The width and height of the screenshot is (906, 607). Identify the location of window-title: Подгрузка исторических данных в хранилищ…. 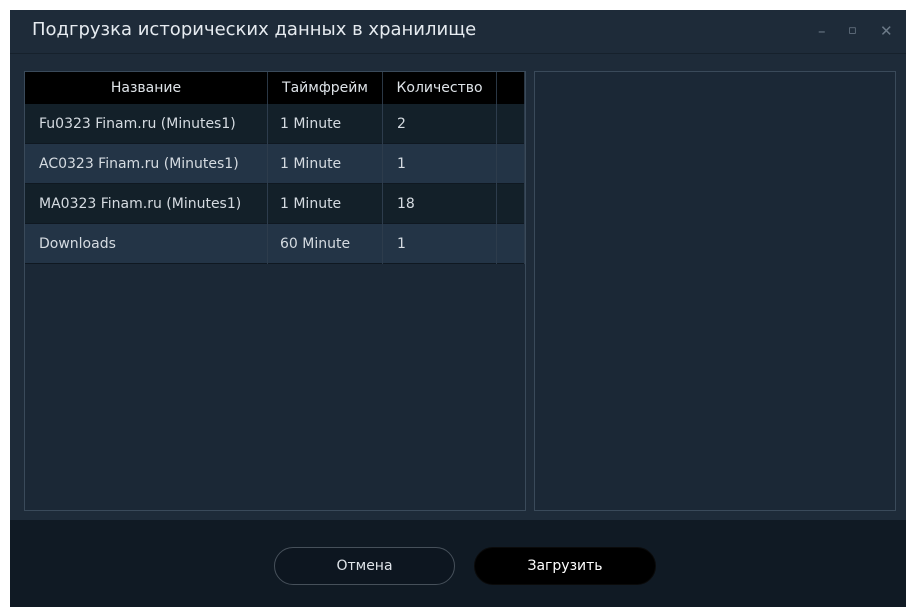
(254, 29).